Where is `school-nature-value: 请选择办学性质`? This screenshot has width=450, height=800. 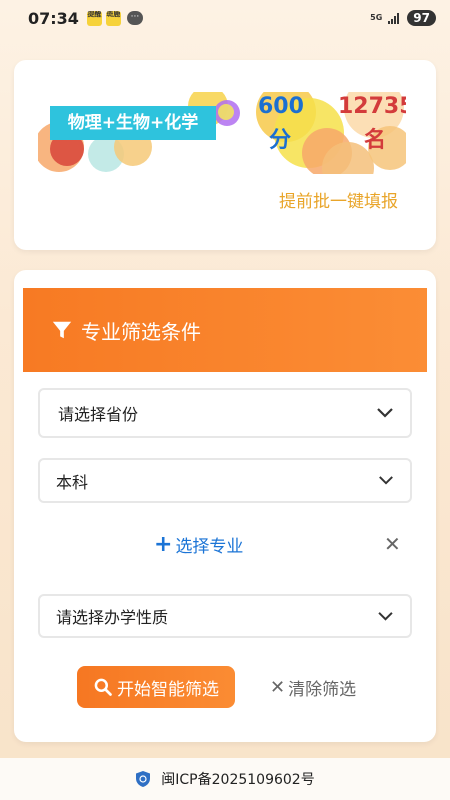 school-nature-value: 请选择办学性质 is located at coordinates (112, 617).